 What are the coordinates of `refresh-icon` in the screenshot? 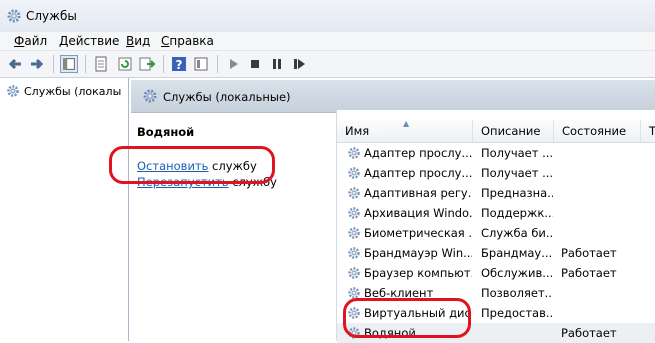 It's located at (125, 64).